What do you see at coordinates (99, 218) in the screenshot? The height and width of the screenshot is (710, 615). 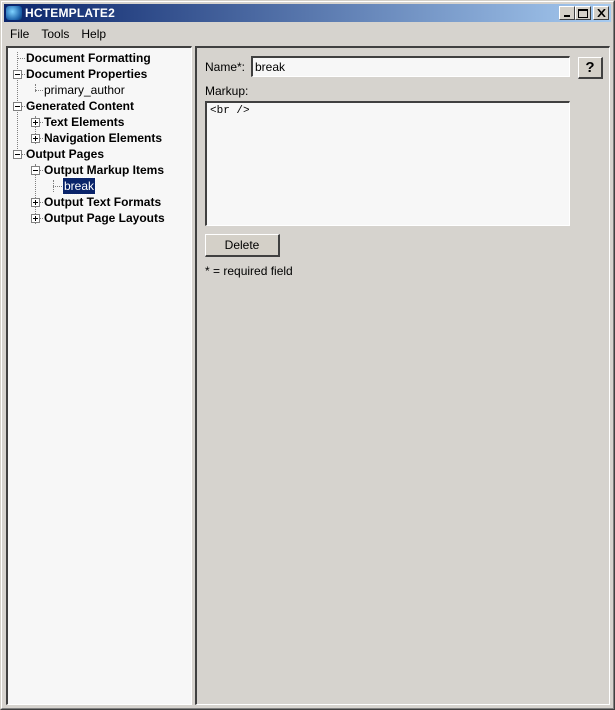 I see `tree-node-output-page-layouts: Output Page Layouts` at bounding box center [99, 218].